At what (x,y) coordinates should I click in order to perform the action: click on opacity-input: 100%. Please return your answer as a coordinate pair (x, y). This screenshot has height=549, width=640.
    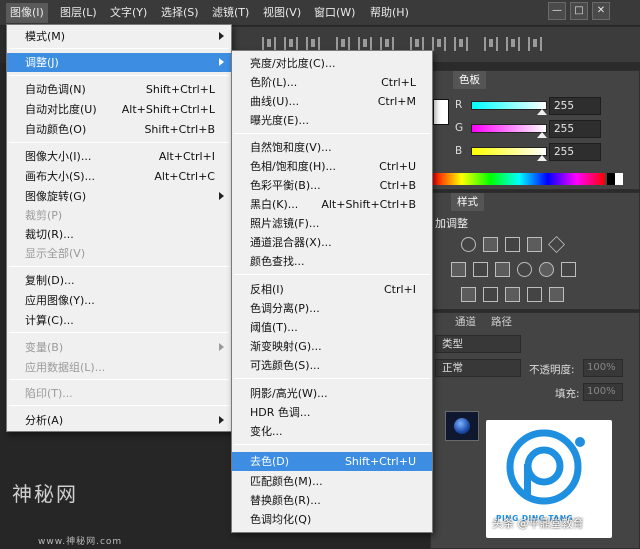
    Looking at the image, I should click on (603, 368).